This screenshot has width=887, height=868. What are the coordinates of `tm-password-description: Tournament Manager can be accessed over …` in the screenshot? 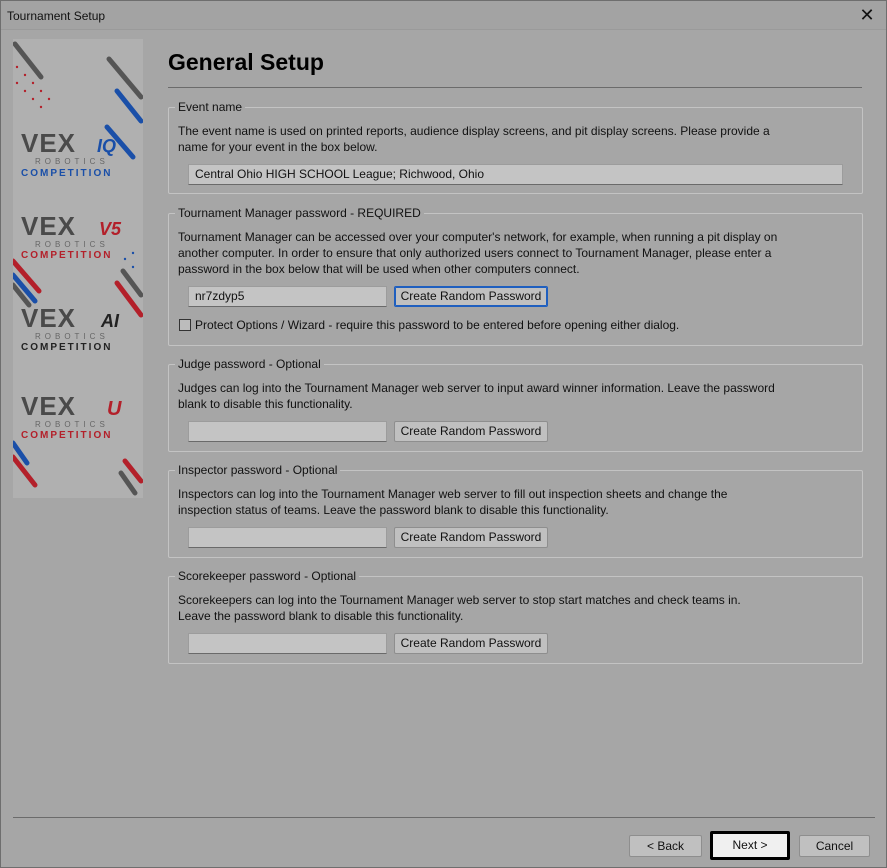 It's located at (478, 253).